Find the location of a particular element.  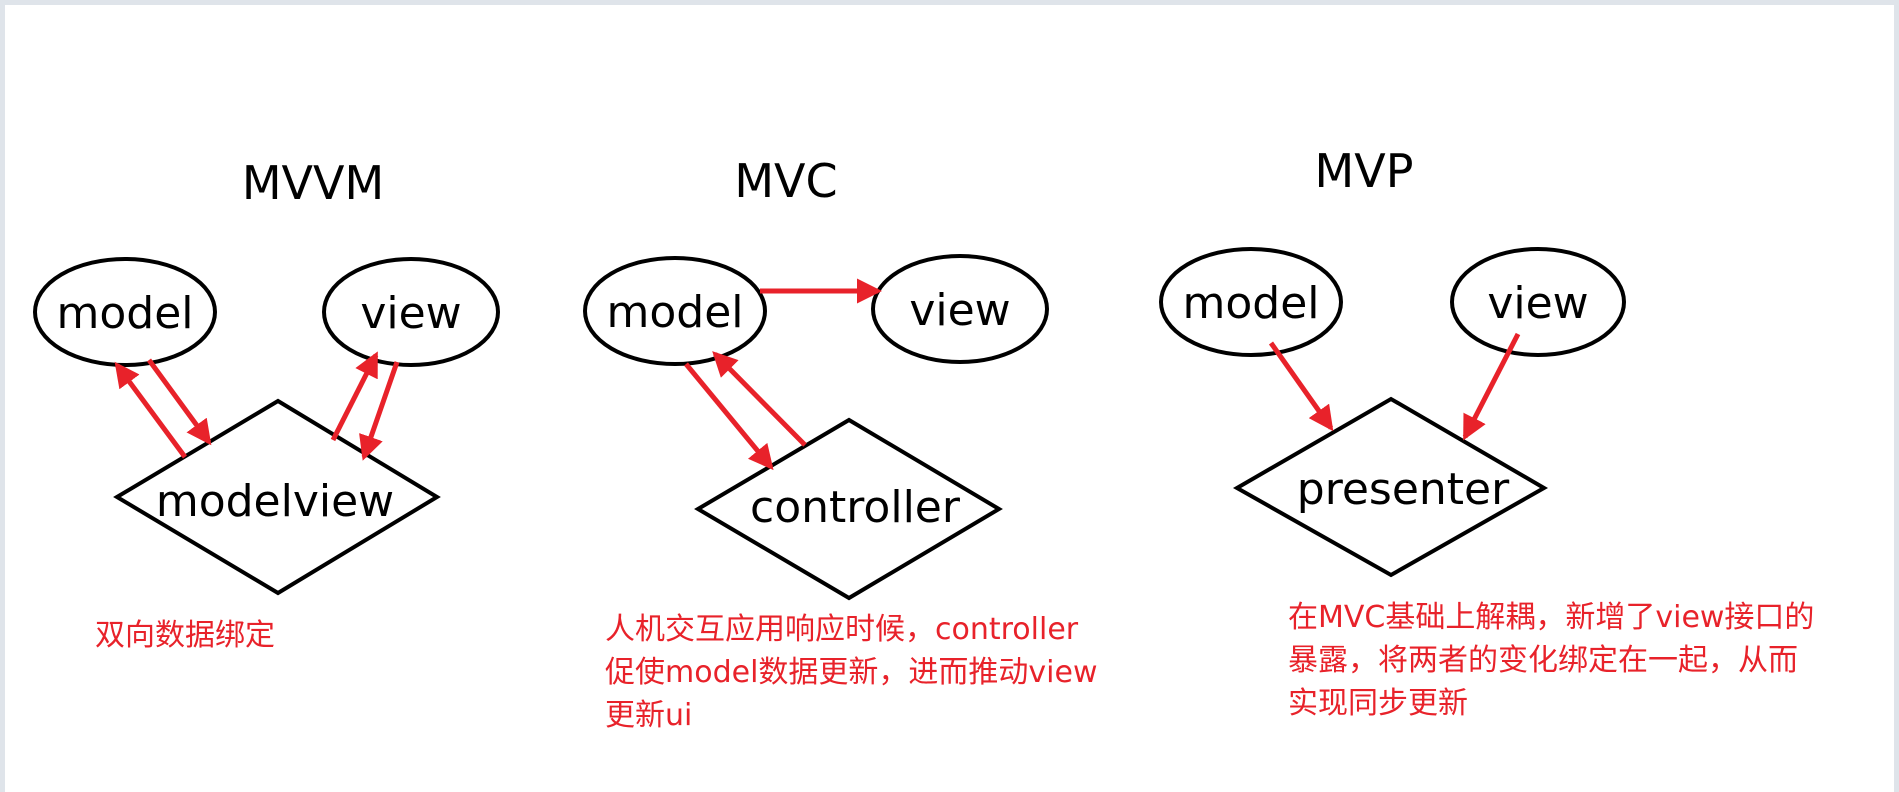

mvp-presenter-label: presenter is located at coordinates (1403, 489).